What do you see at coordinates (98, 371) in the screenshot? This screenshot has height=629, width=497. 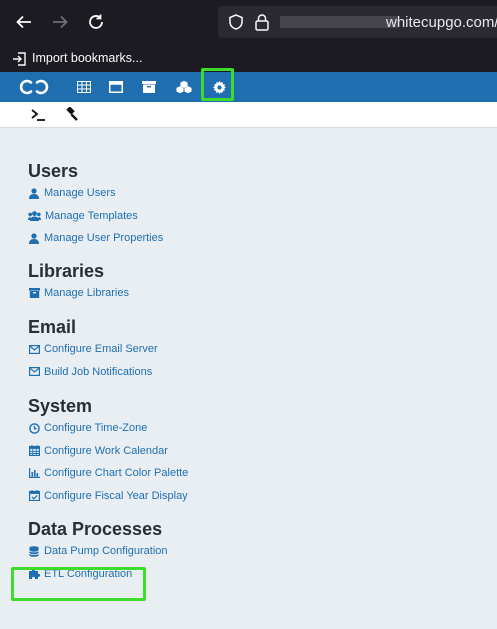 I see `build-job-notifications-label: Build Job Notifications` at bounding box center [98, 371].